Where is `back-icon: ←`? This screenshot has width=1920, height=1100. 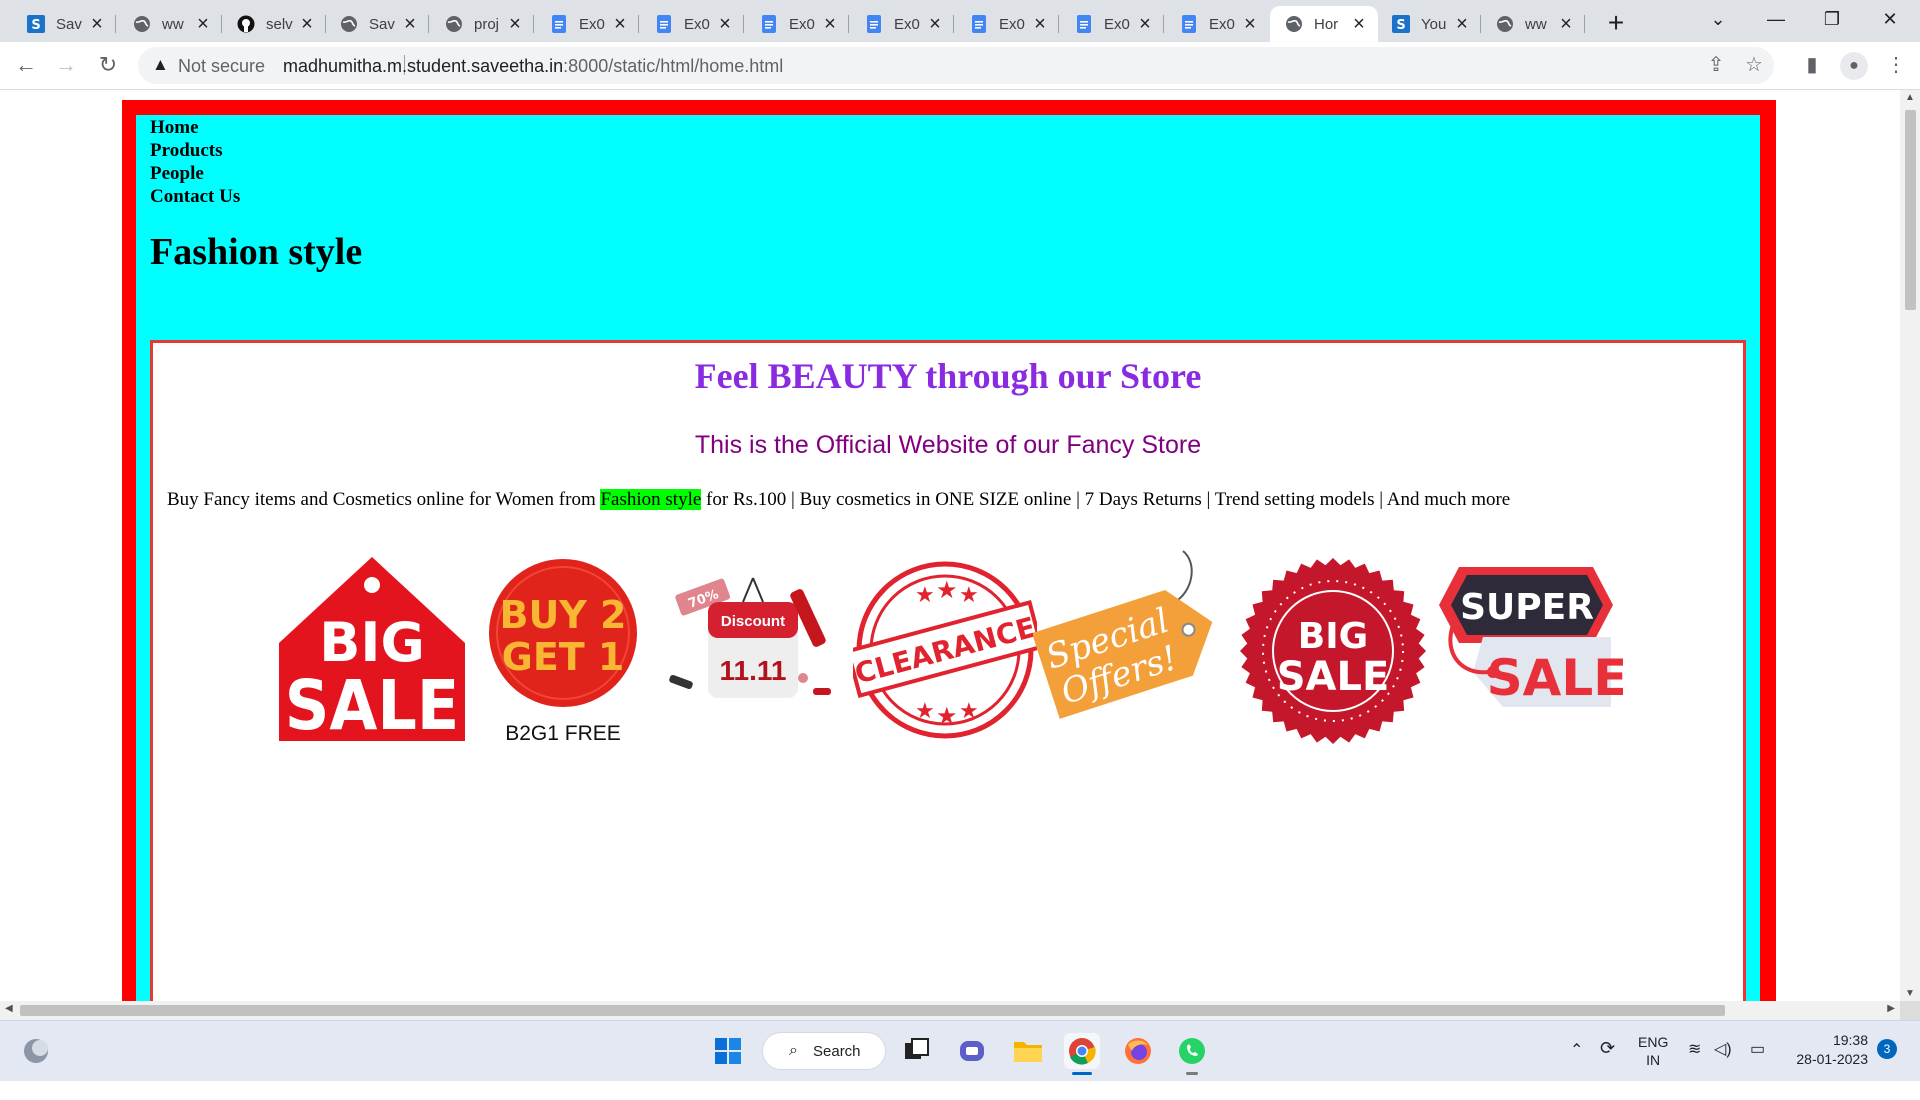
back-icon: ← is located at coordinates (26, 66).